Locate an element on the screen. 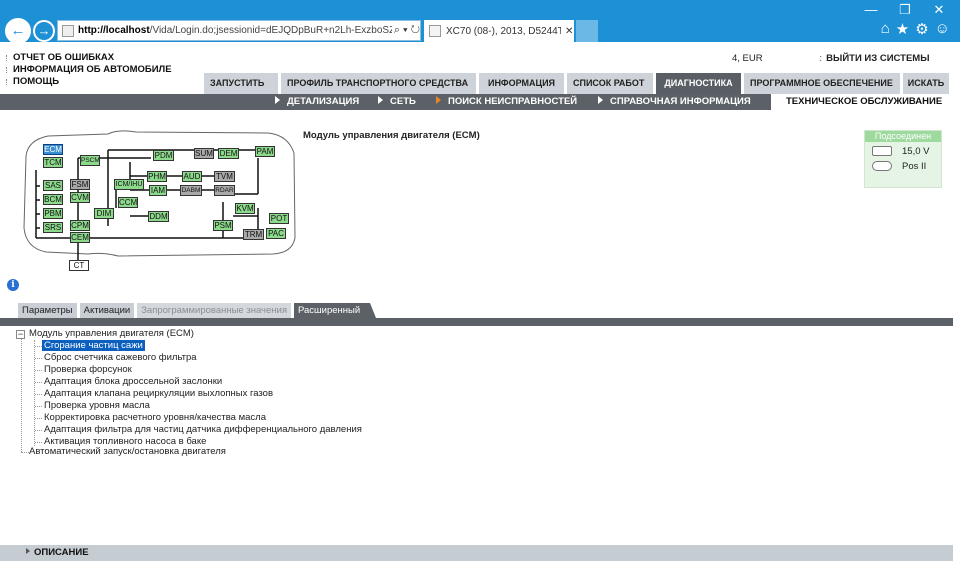 The width and height of the screenshot is (960, 570). node-tcm: TCM is located at coordinates (53, 162).